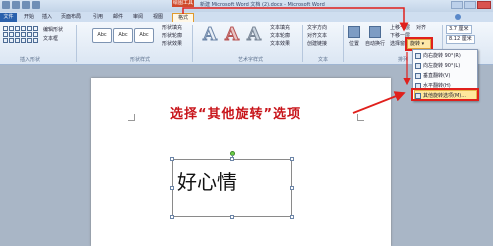  What do you see at coordinates (295, 19) in the screenshot?
I see `arrow-format-to-rotate` at bounding box center [295, 19].